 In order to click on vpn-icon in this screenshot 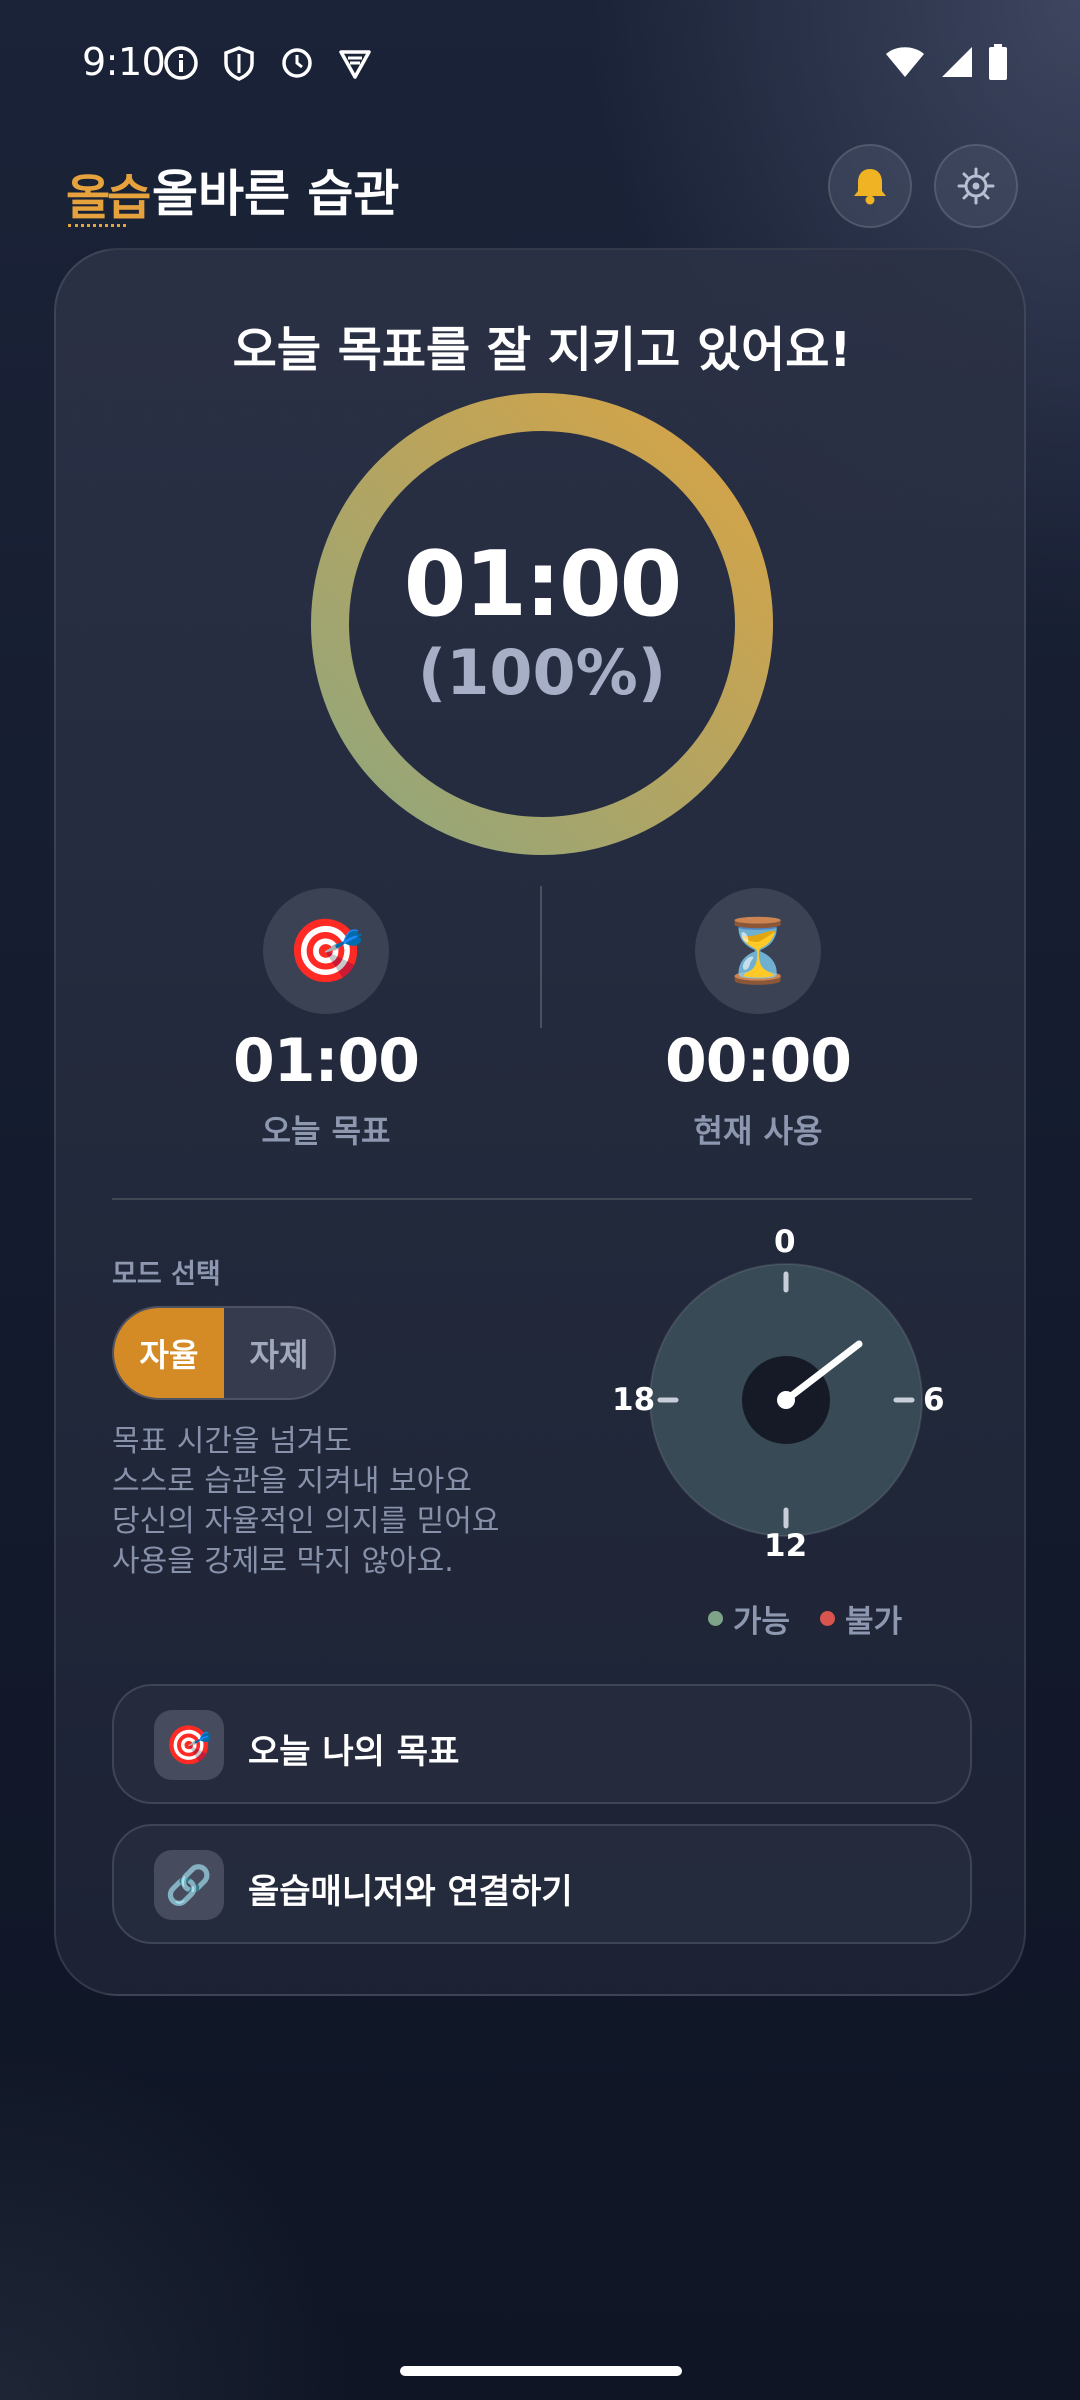, I will do `click(355, 63)`.